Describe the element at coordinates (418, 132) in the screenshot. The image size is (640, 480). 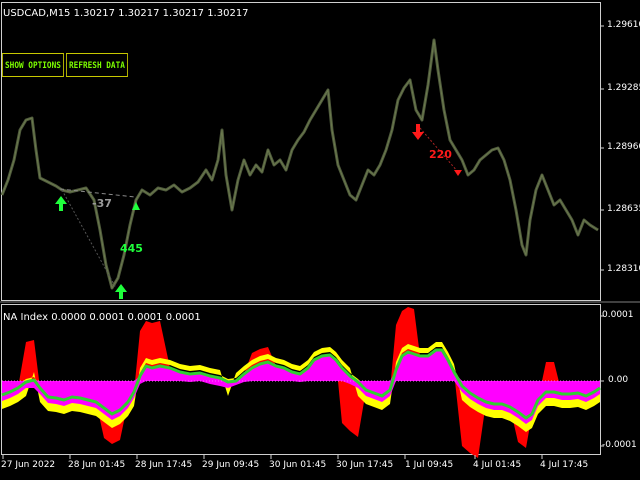
I see `sell-arrow` at that location.